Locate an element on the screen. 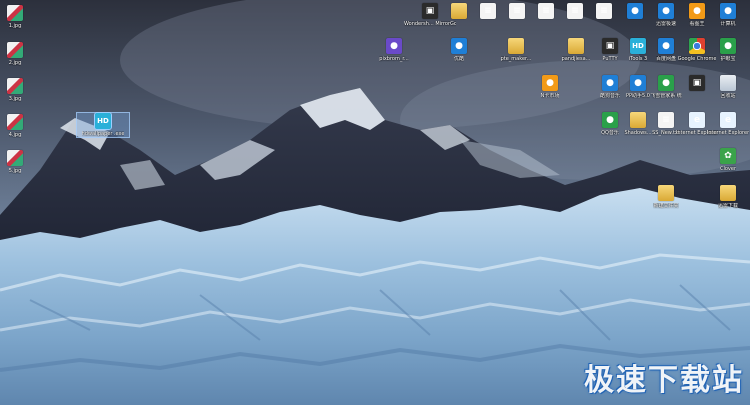 The height and width of the screenshot is (405, 750). desktop-icon: 回收站 is located at coordinates (726, 87).